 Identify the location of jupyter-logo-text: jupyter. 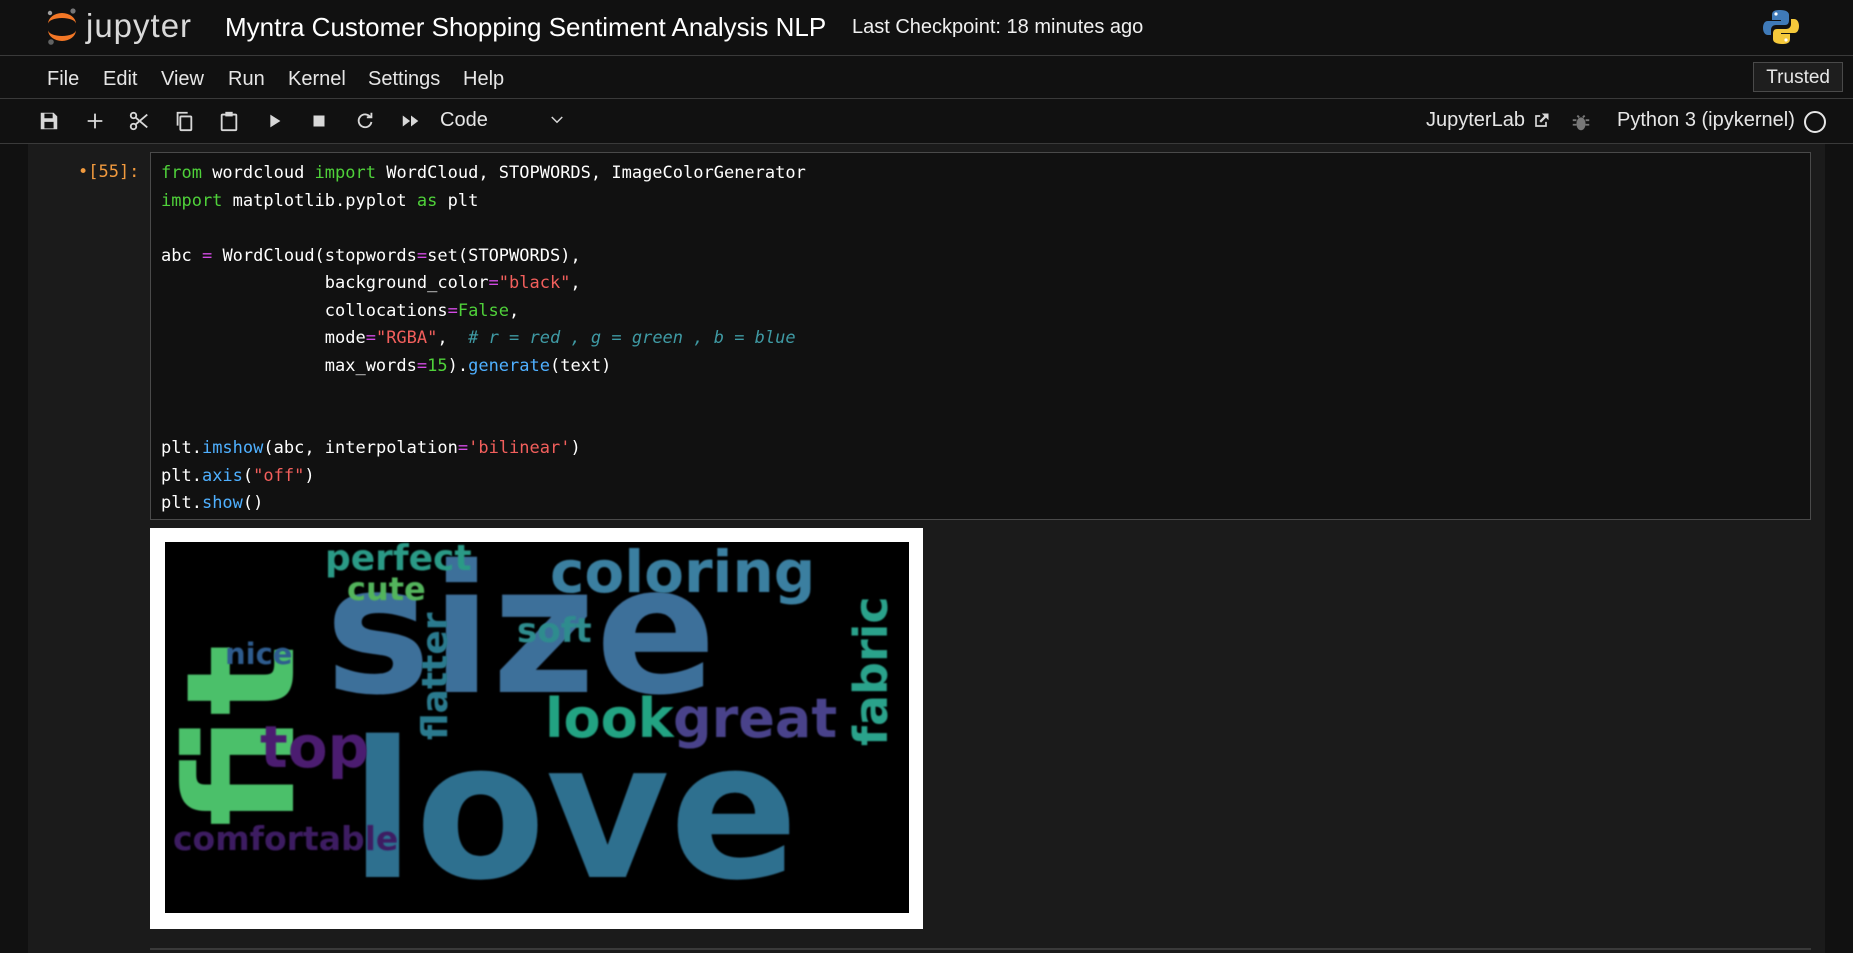
(139, 25).